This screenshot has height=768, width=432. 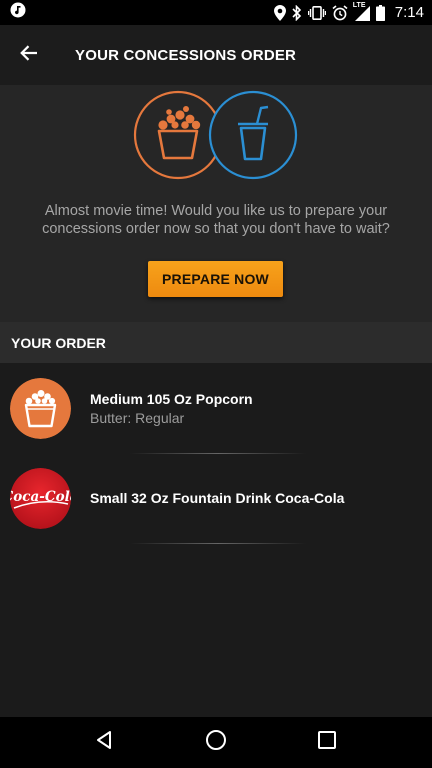 I want to click on page-title: YOUR CONCESSIONS ORDER, so click(x=186, y=55).